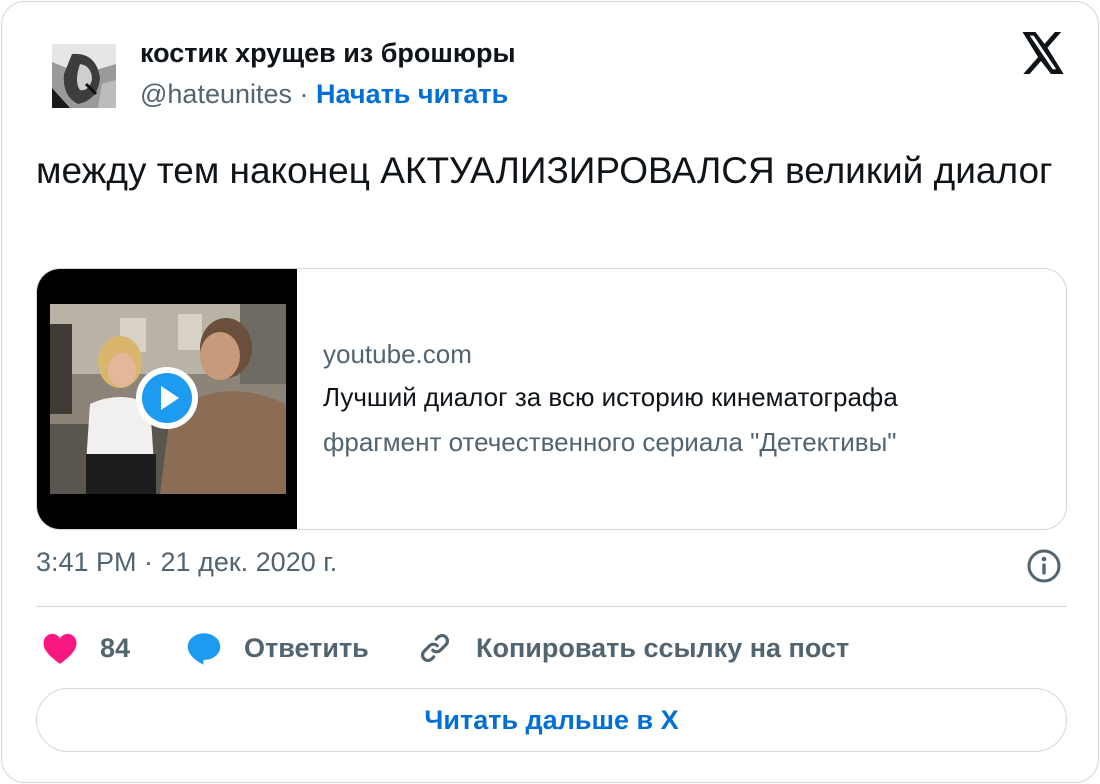 Image resolution: width=1100 pixels, height=784 pixels. I want to click on play-icon, so click(167, 398).